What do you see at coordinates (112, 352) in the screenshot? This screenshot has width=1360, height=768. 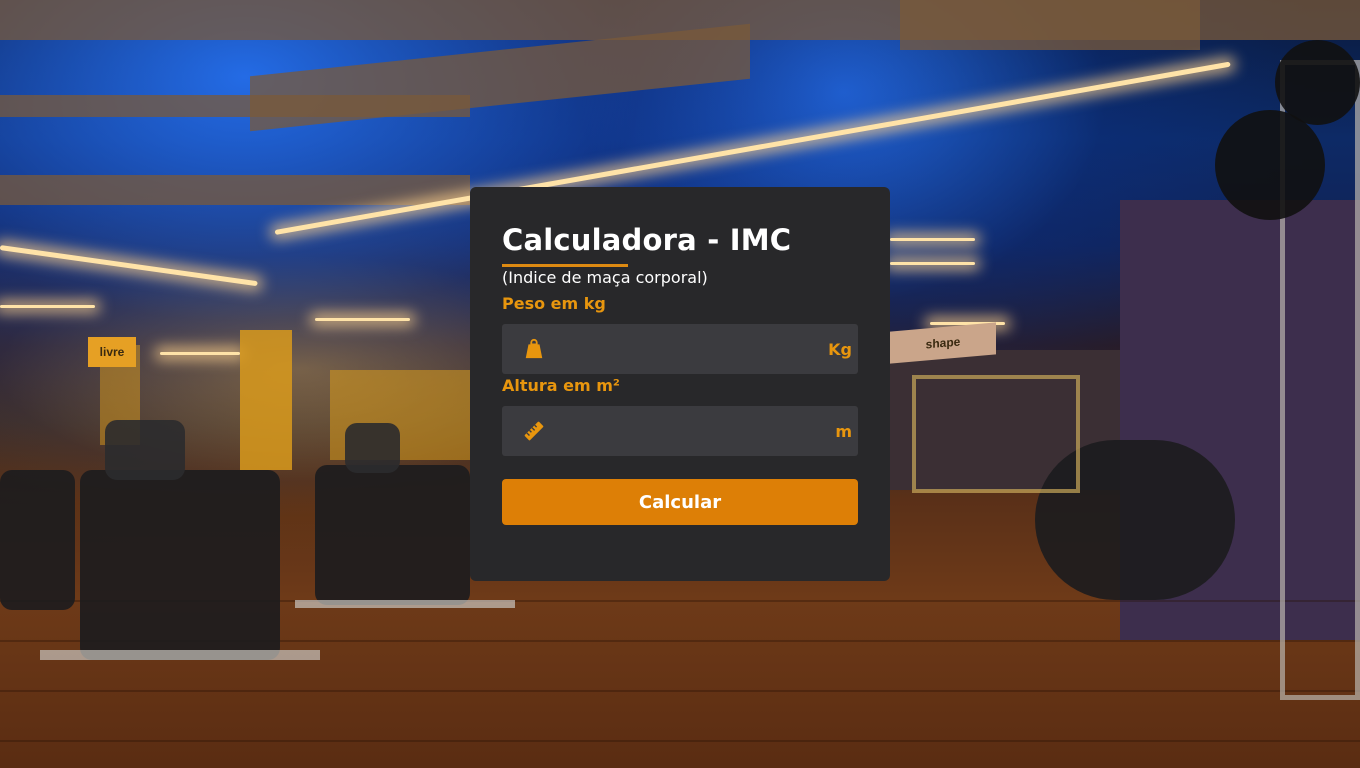 I see `sign-livre: livre` at bounding box center [112, 352].